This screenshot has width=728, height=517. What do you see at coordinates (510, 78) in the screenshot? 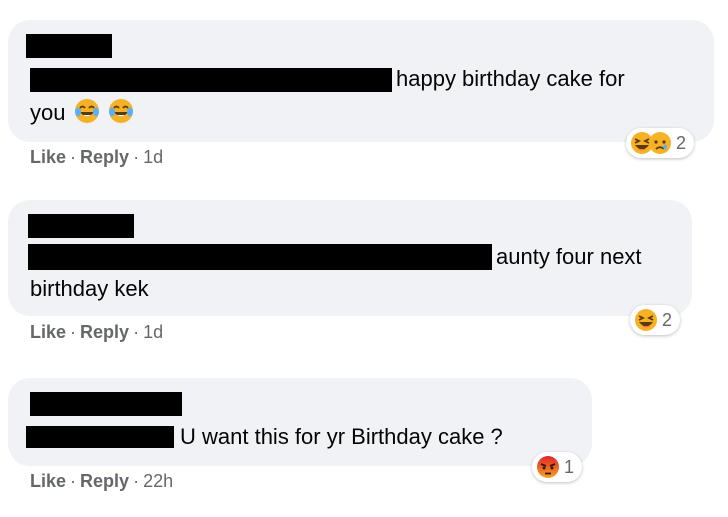
I see `comment-text-line1: happy birthday cake for` at bounding box center [510, 78].